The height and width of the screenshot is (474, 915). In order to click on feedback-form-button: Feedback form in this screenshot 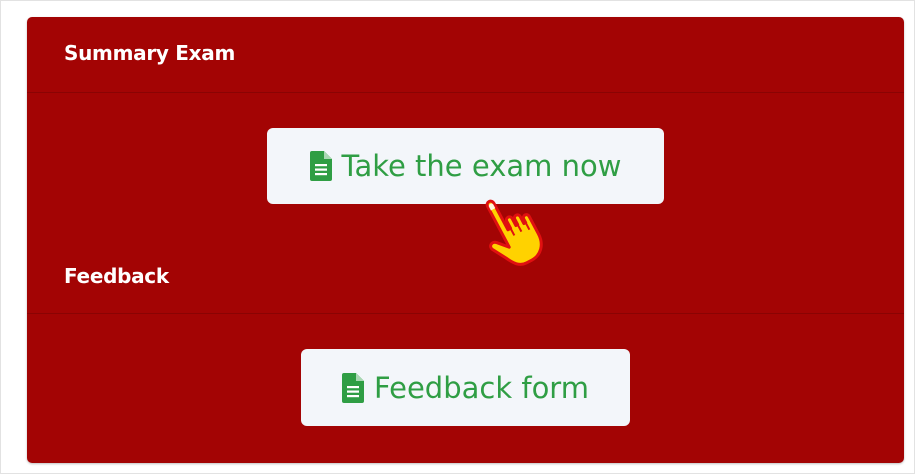, I will do `click(465, 387)`.